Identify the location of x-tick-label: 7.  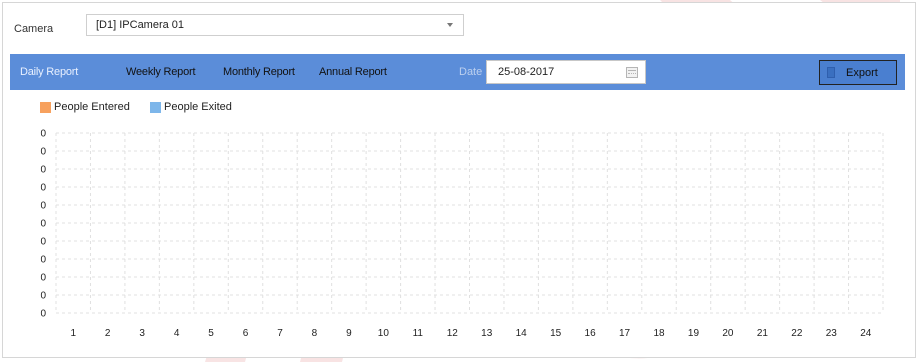
(280, 333).